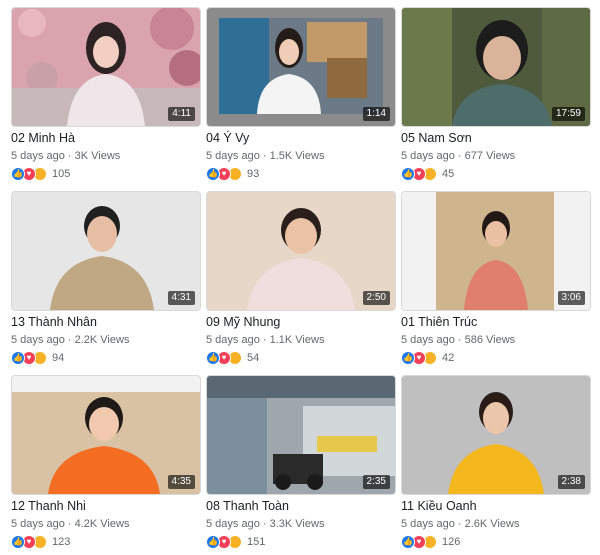  I want to click on video-thumbnail: 1:14, so click(301, 67).